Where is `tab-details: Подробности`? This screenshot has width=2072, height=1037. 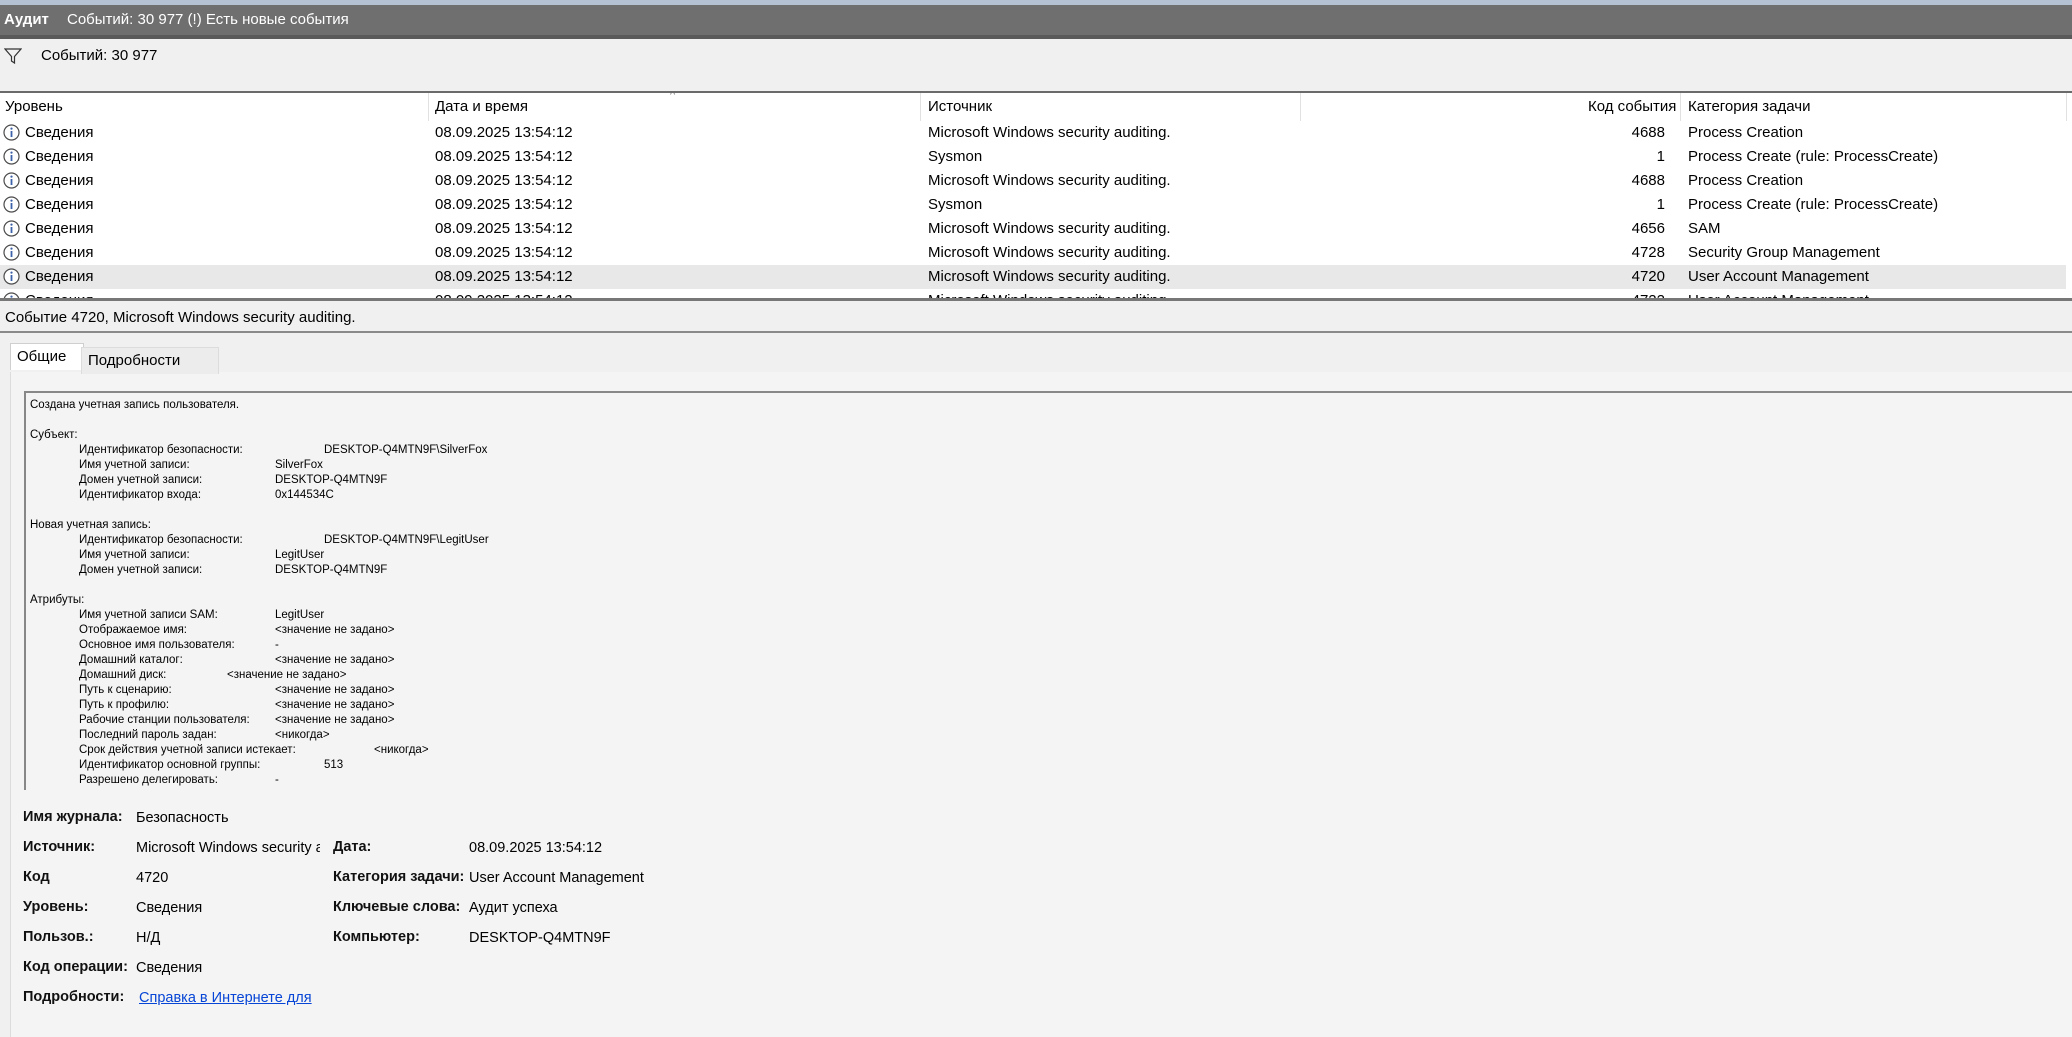 tab-details: Подробности is located at coordinates (150, 360).